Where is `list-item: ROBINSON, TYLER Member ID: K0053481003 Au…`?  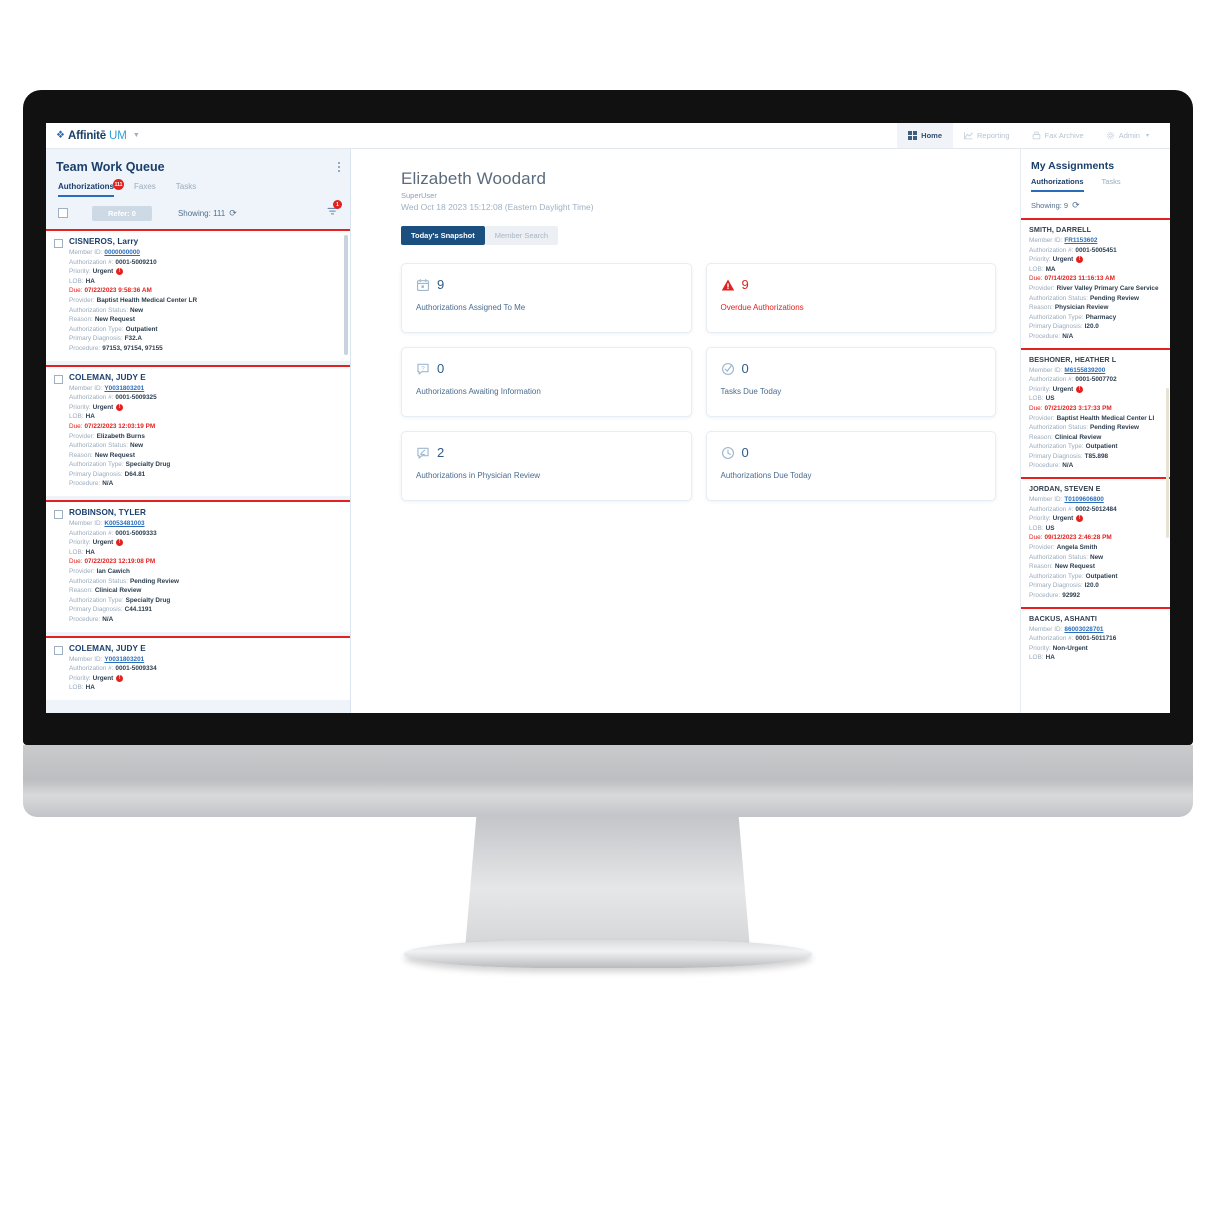 list-item: ROBINSON, TYLER Member ID: K0053481003 Au… is located at coordinates (198, 566).